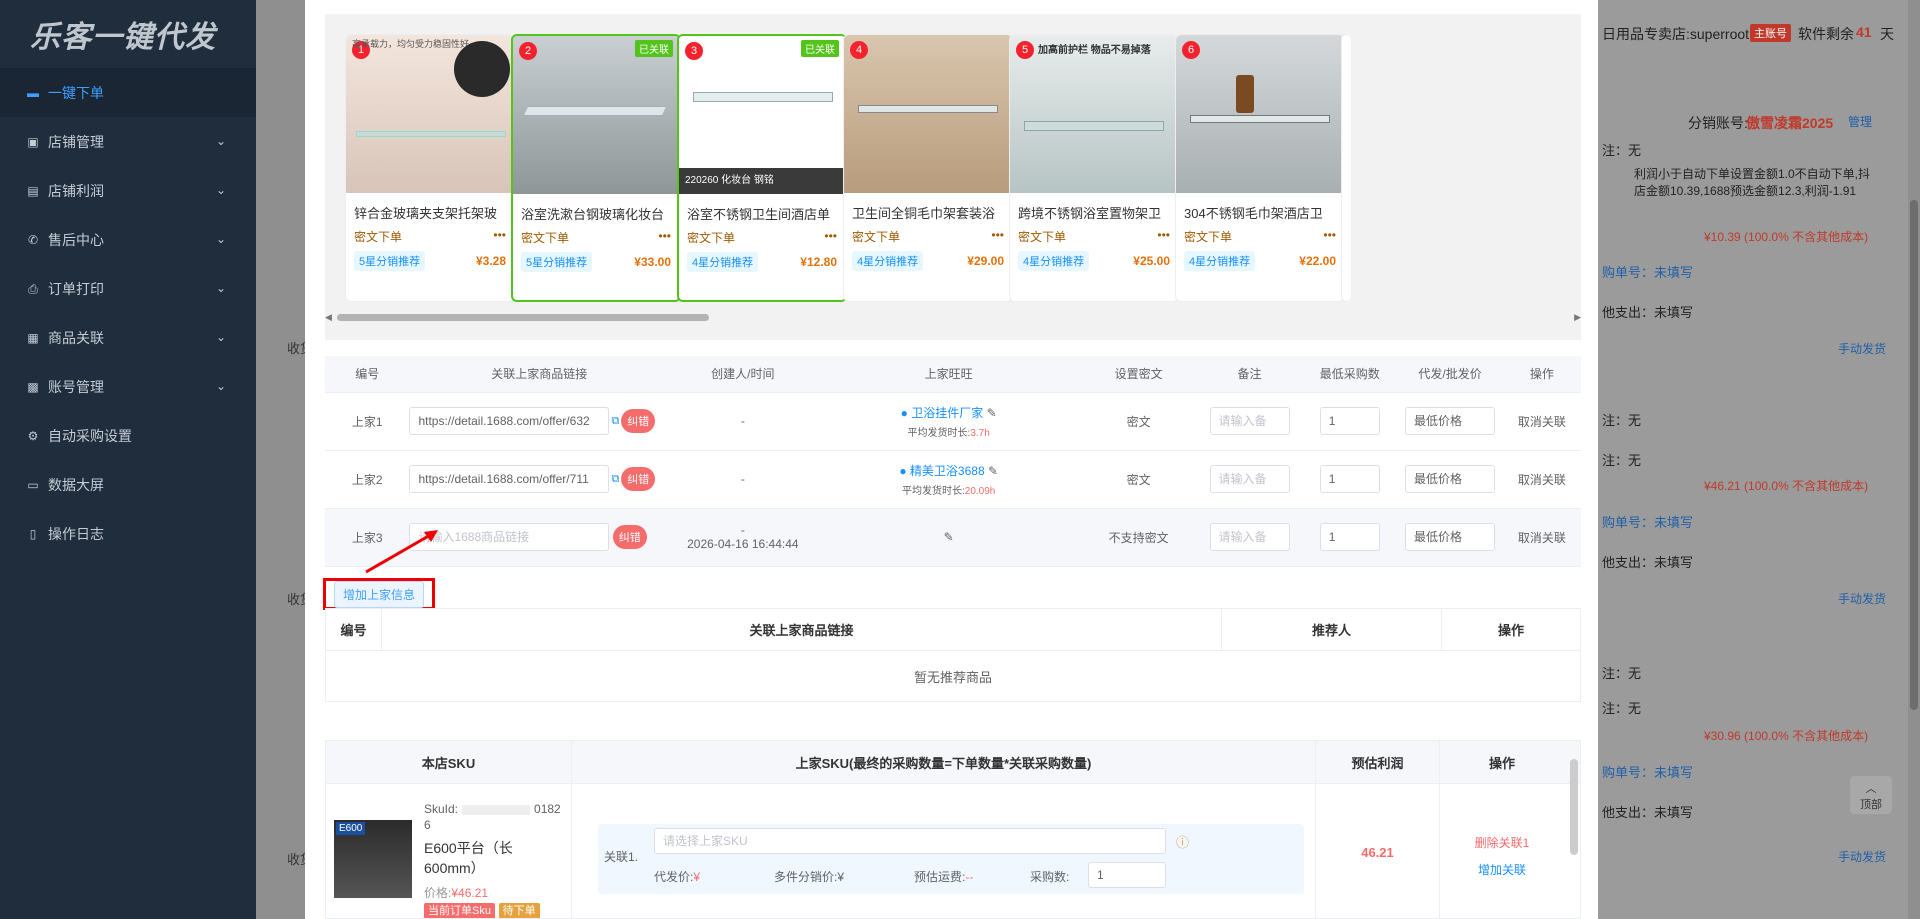 Image resolution: width=1920 pixels, height=919 pixels. What do you see at coordinates (1182, 841) in the screenshot?
I see `warning-icon: ⓘ` at bounding box center [1182, 841].